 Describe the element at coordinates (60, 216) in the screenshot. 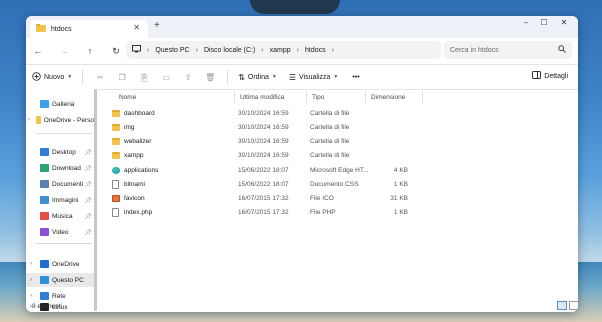

I see `sidebar-item-musica: Musica 📌︎` at that location.